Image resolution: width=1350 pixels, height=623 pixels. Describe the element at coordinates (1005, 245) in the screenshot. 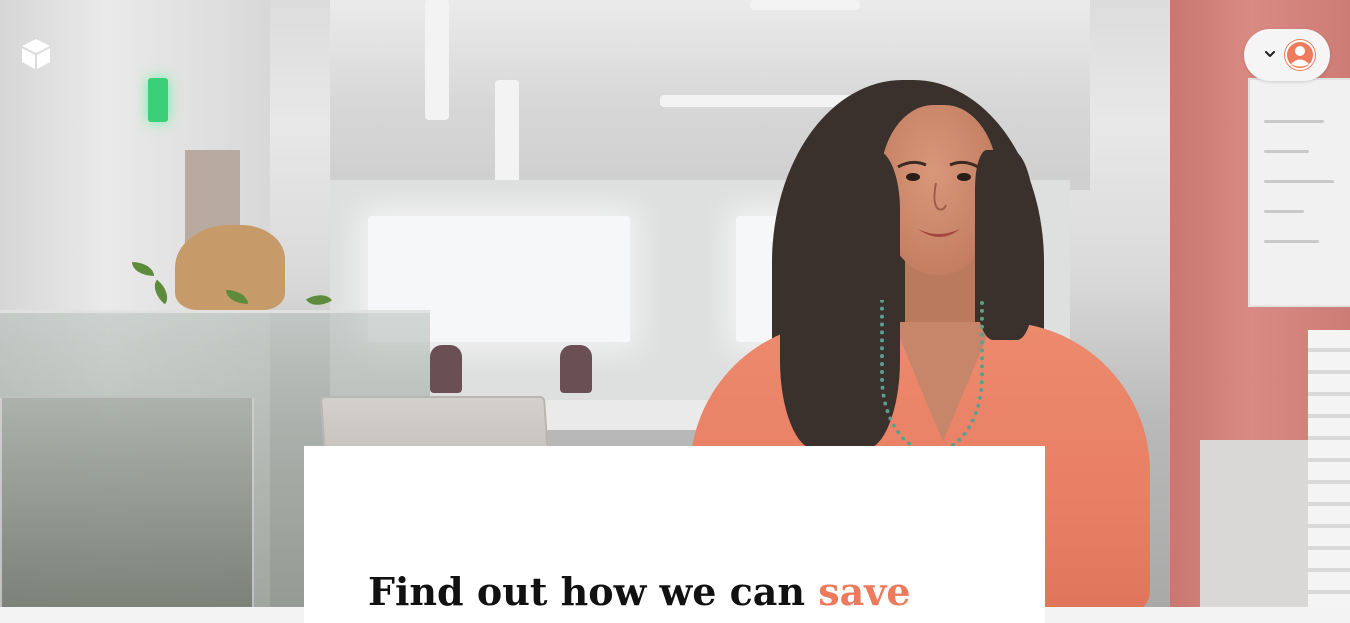

I see `person-hair-front` at that location.